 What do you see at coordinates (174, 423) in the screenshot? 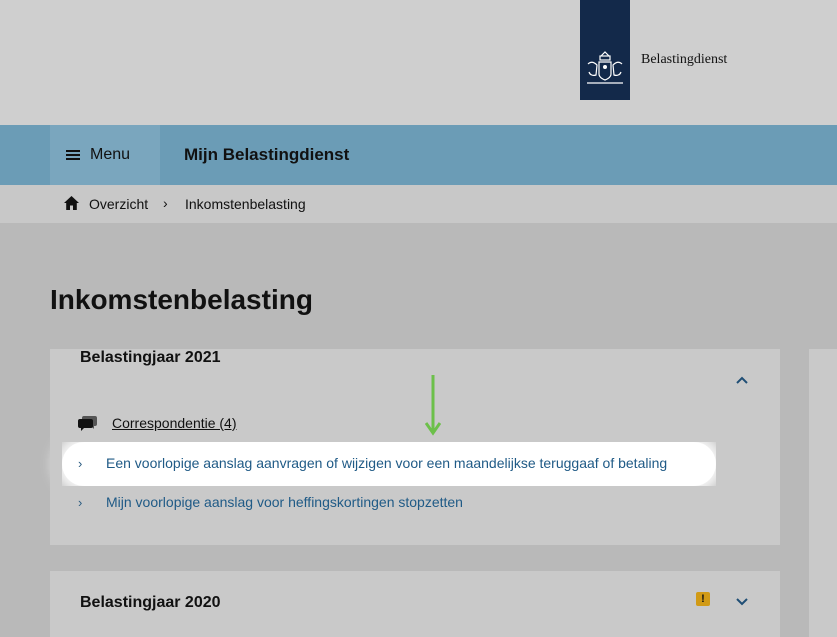
I see `correspondence-link: Correspondentie (4)` at bounding box center [174, 423].